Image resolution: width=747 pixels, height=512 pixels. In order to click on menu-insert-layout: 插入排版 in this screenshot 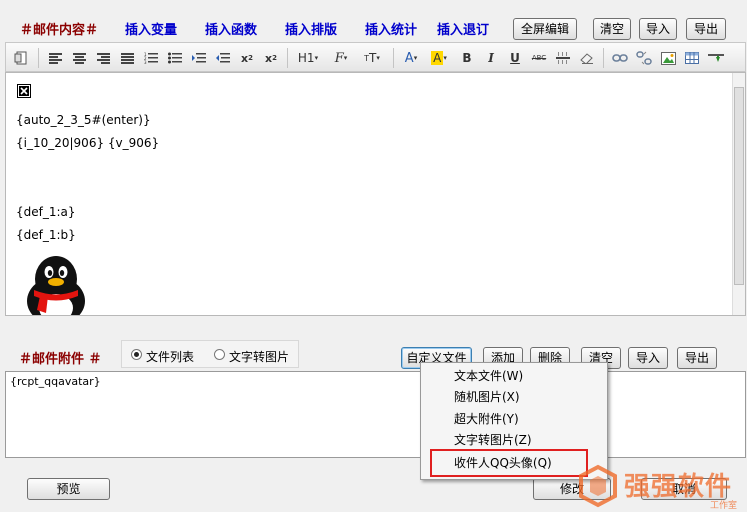, I will do `click(311, 28)`.